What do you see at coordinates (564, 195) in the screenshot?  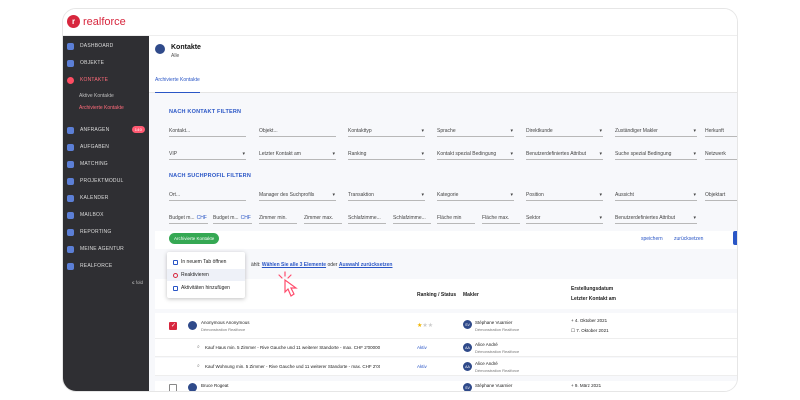 I see `filter-position-select: Position` at bounding box center [564, 195].